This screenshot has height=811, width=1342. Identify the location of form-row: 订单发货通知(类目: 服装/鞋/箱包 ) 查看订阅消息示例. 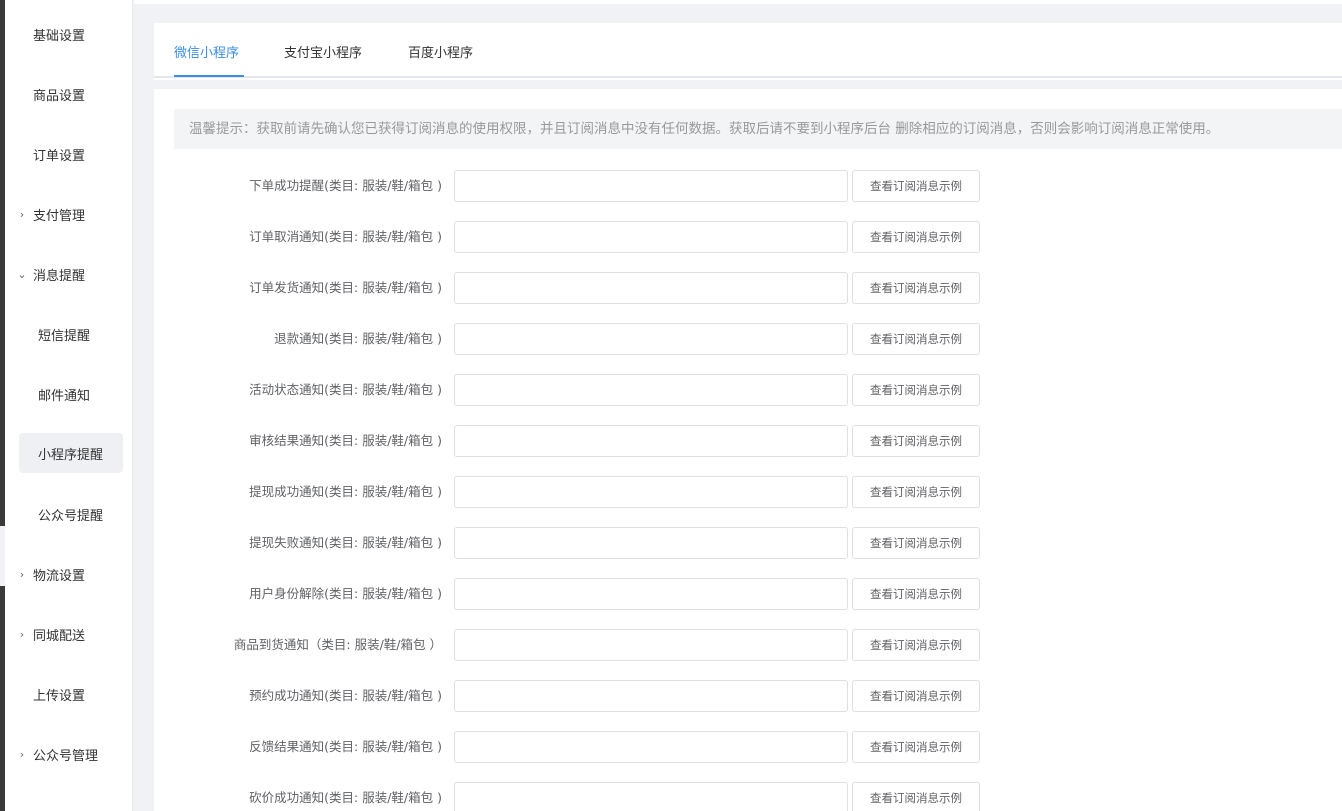
(748, 288).